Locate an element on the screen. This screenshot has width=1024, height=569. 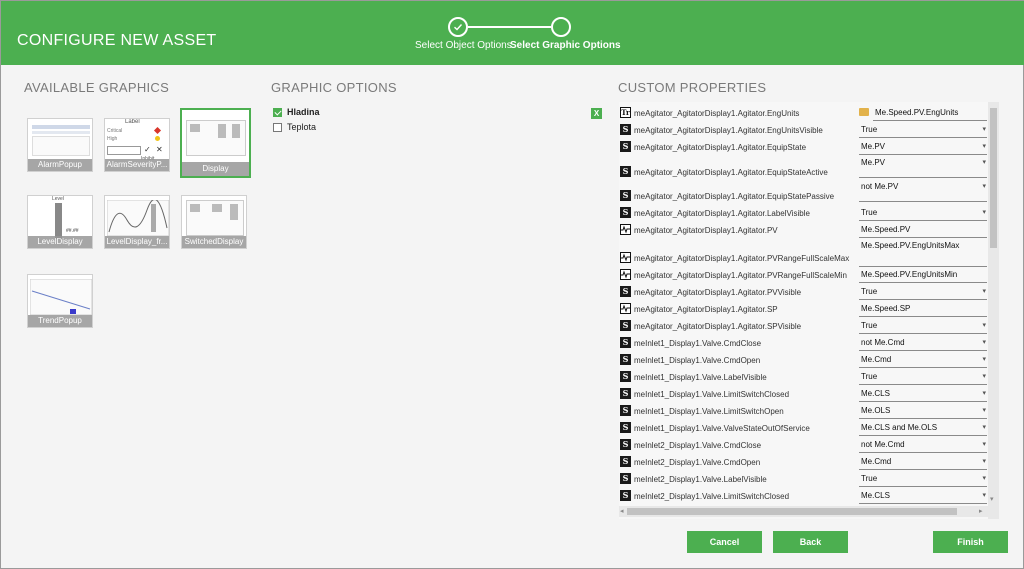
close-icon: ✕ is located at coordinates (159, 149).